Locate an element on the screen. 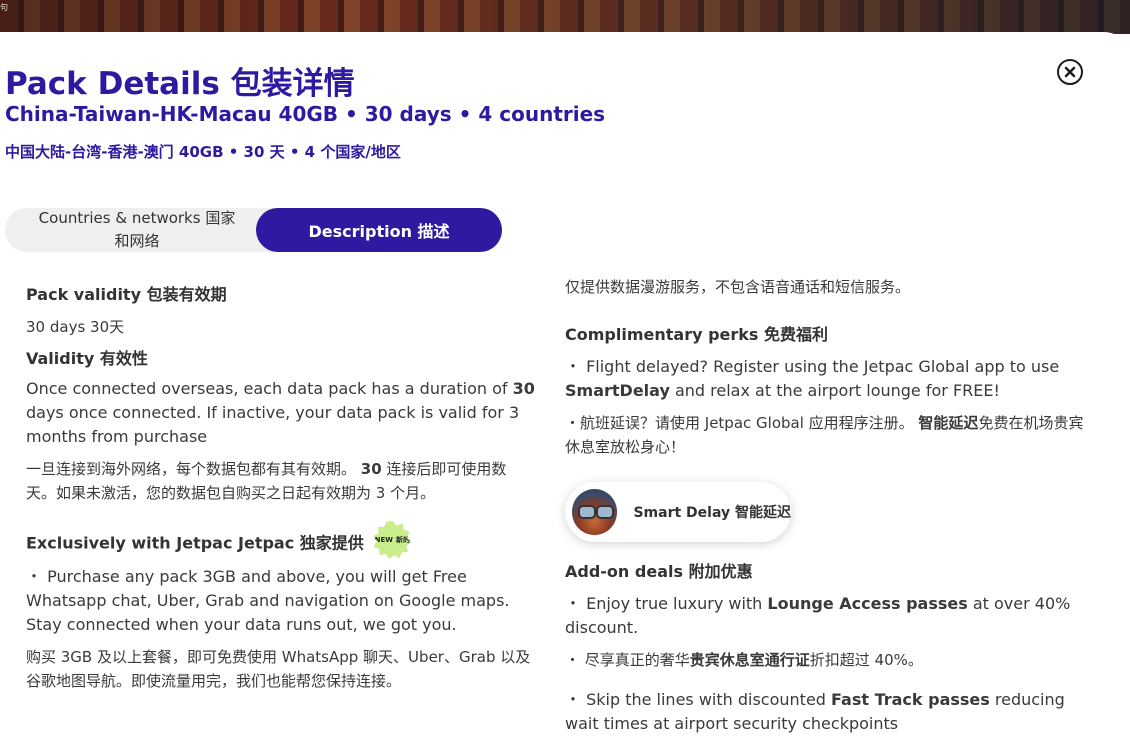  new-badge: NEW 新的 is located at coordinates (392, 540).